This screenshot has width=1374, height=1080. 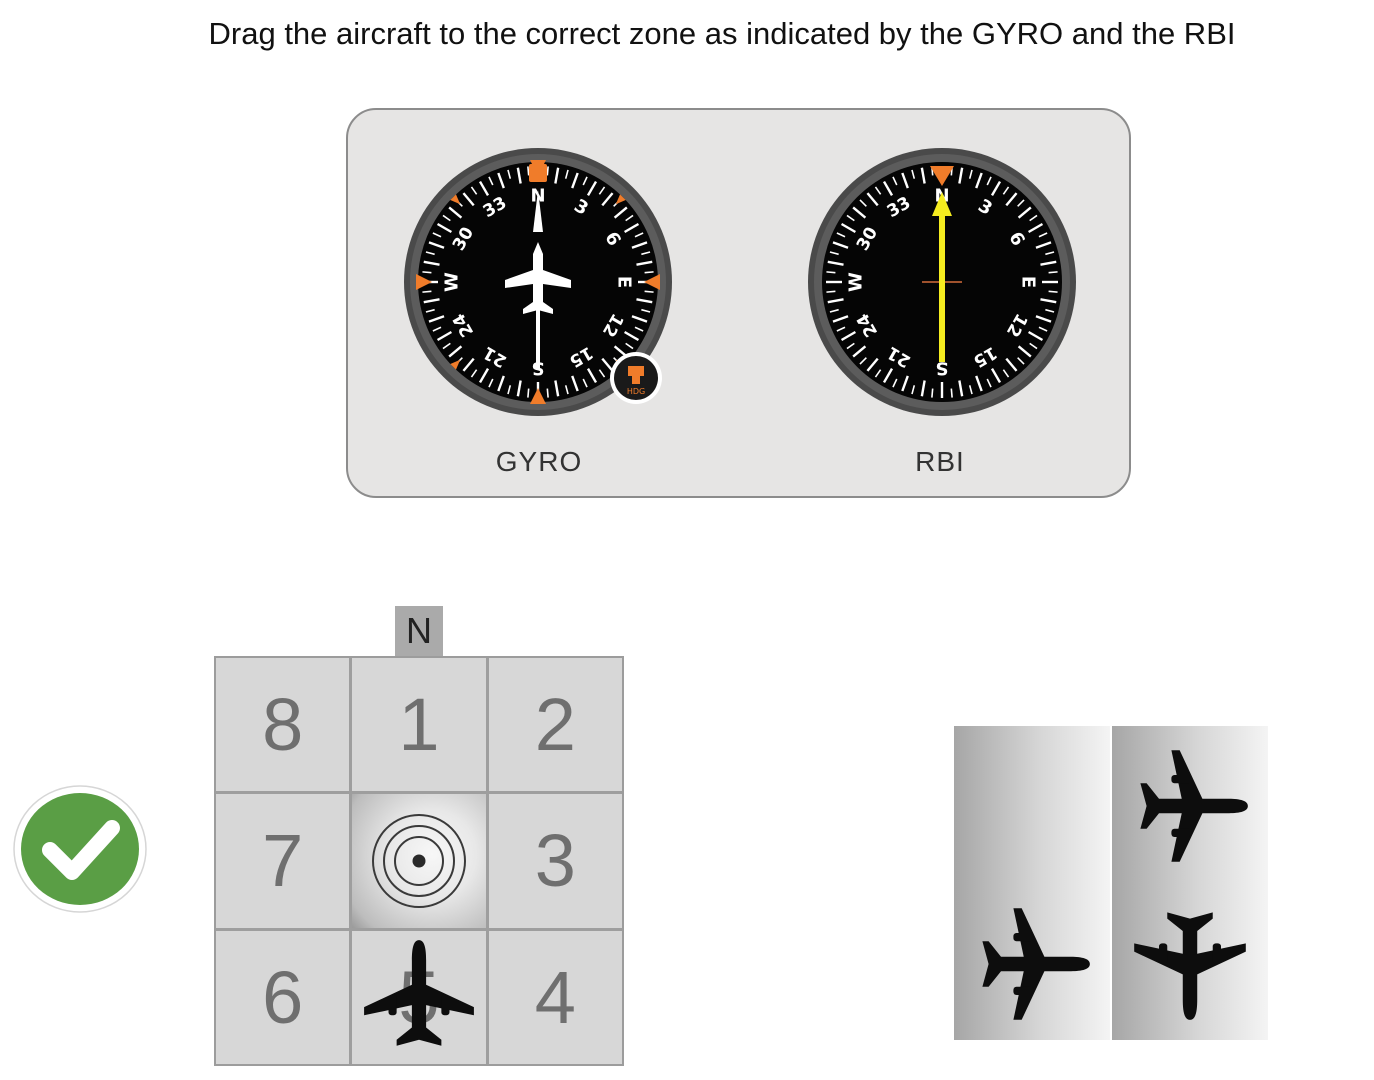 I want to click on gyro-gauge: N36E1215S2124W3033HDG, so click(x=538, y=282).